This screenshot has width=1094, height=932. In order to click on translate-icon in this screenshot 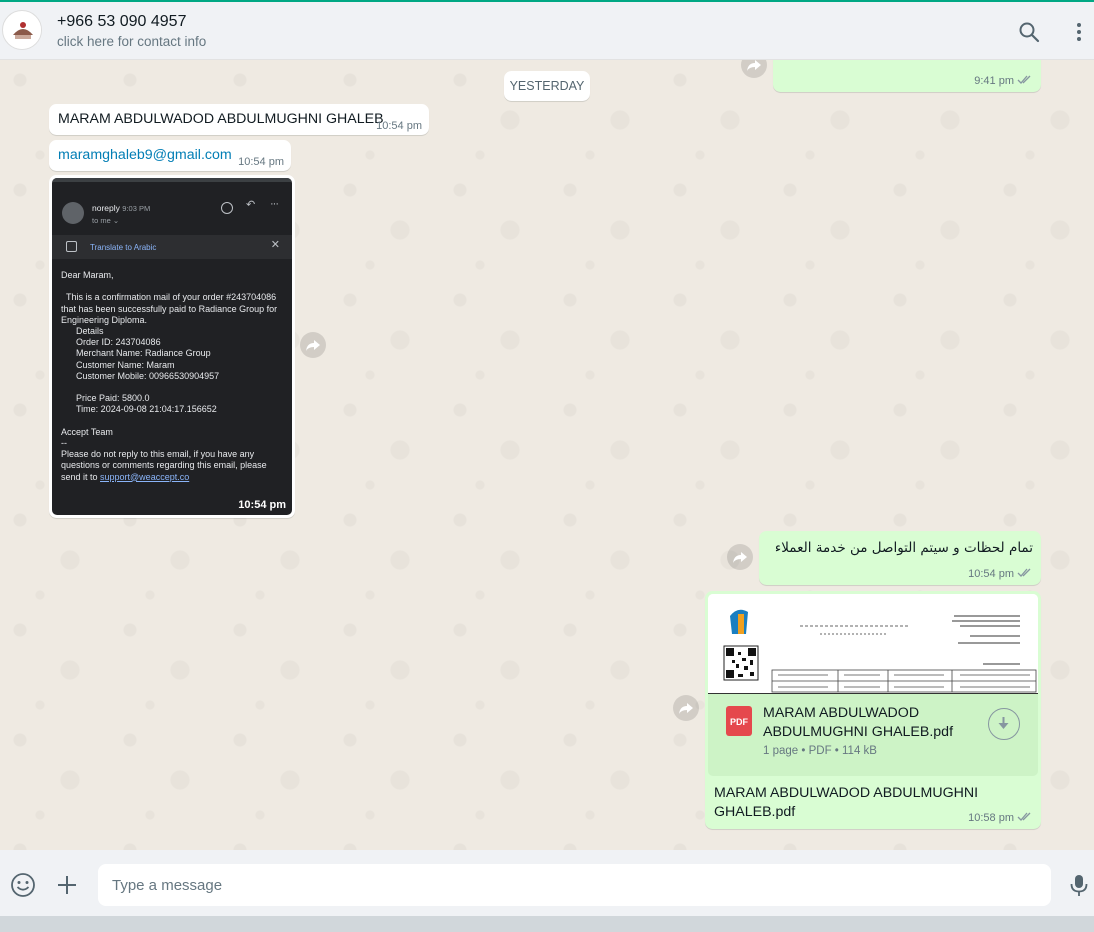, I will do `click(71, 246)`.